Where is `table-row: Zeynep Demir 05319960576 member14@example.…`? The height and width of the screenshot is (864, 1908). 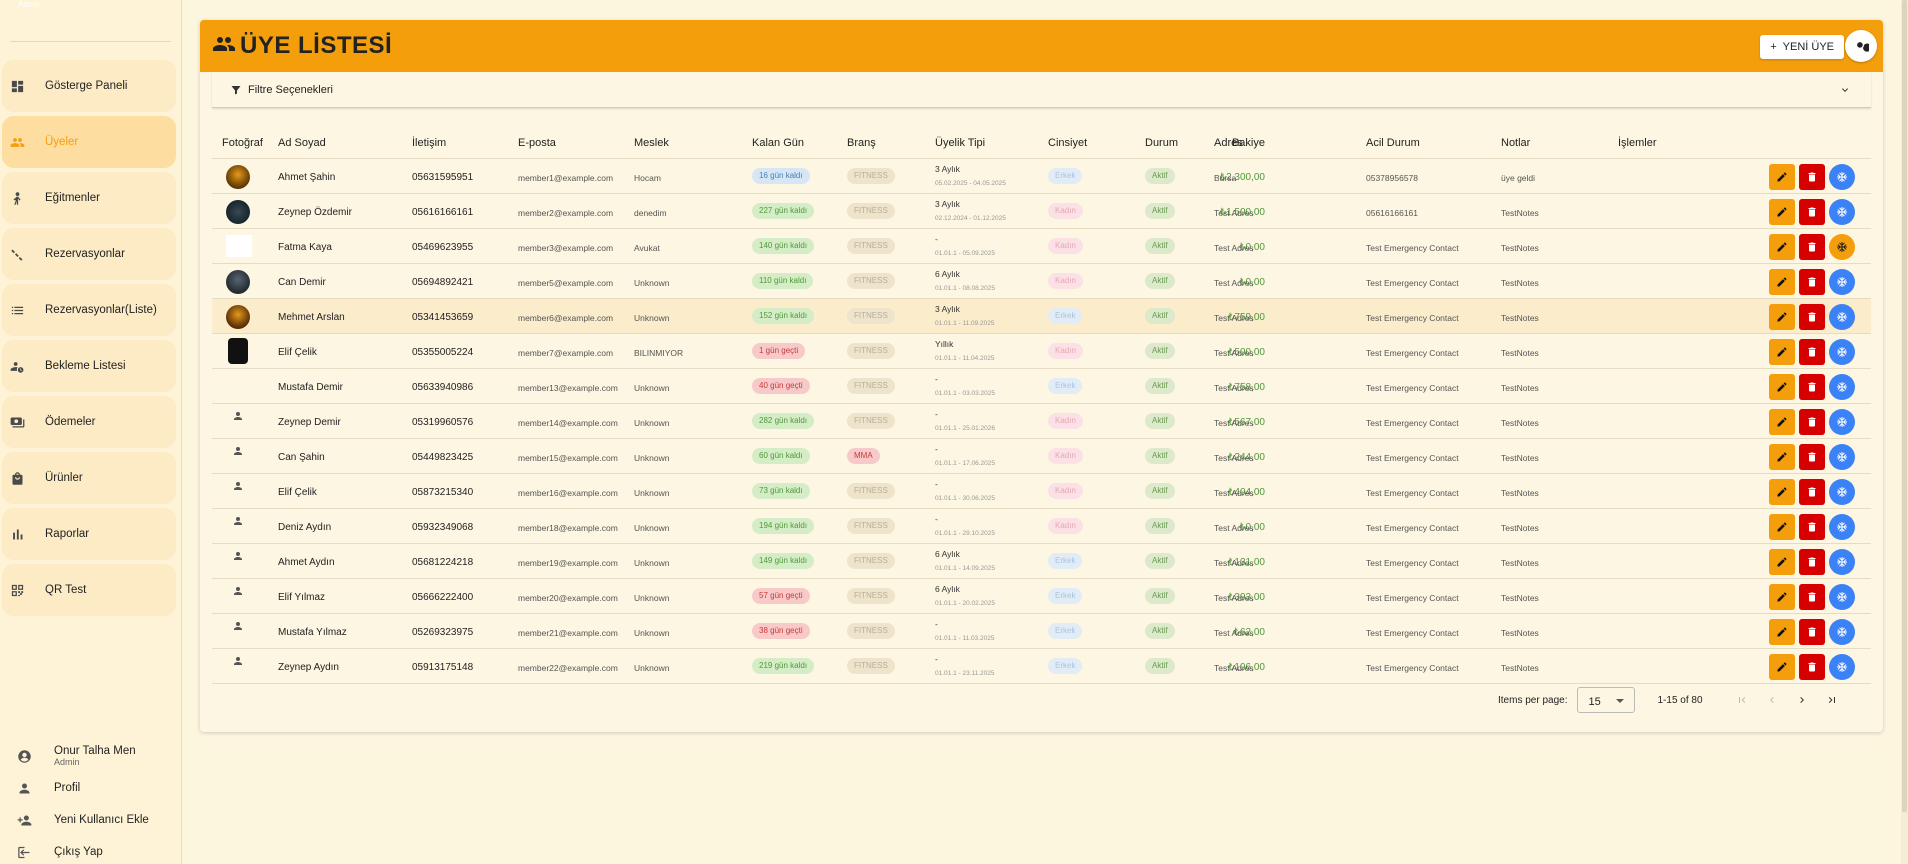 table-row: Zeynep Demir 05319960576 member14@example.… is located at coordinates (1041, 421).